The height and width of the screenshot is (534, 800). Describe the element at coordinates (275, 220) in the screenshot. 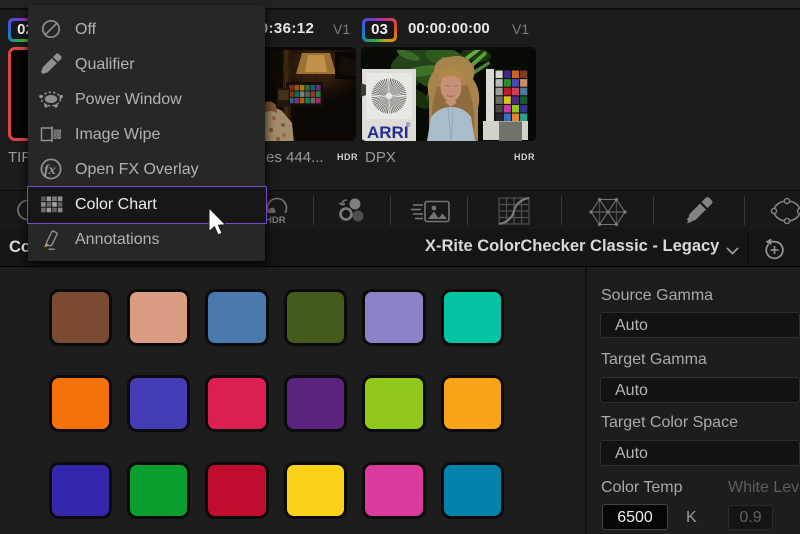

I see `svg-text: HDR` at that location.